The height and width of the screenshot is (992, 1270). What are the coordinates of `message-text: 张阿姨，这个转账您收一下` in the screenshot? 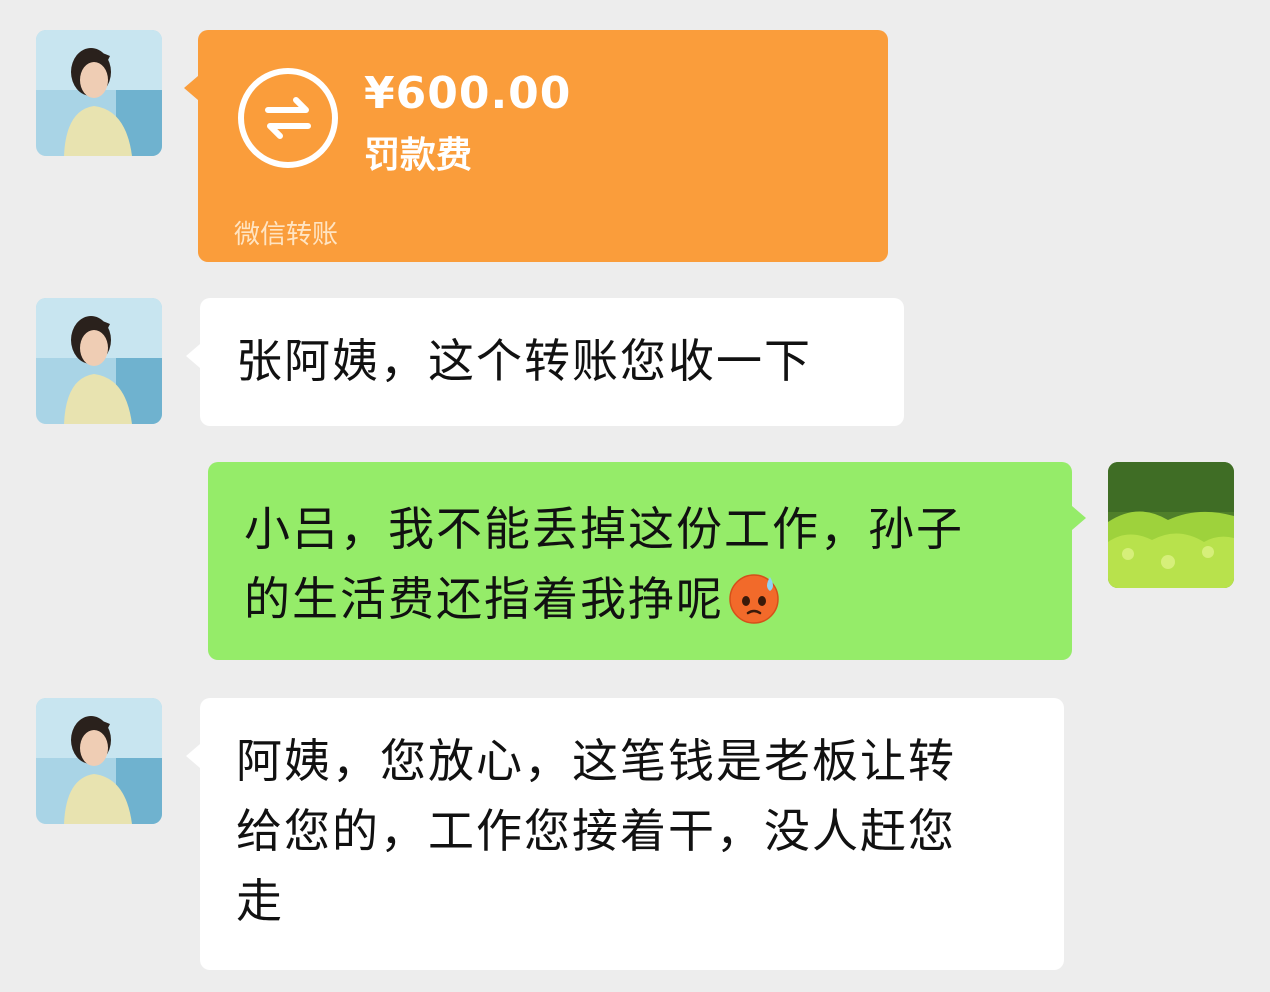 It's located at (524, 361).